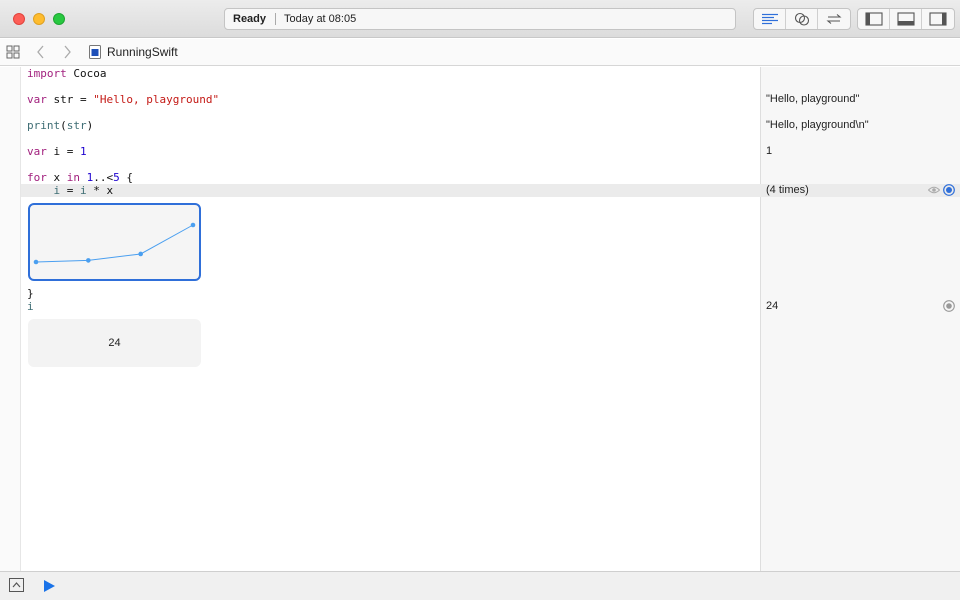 This screenshot has height=600, width=960. I want to click on code-text: ), so click(90, 125).